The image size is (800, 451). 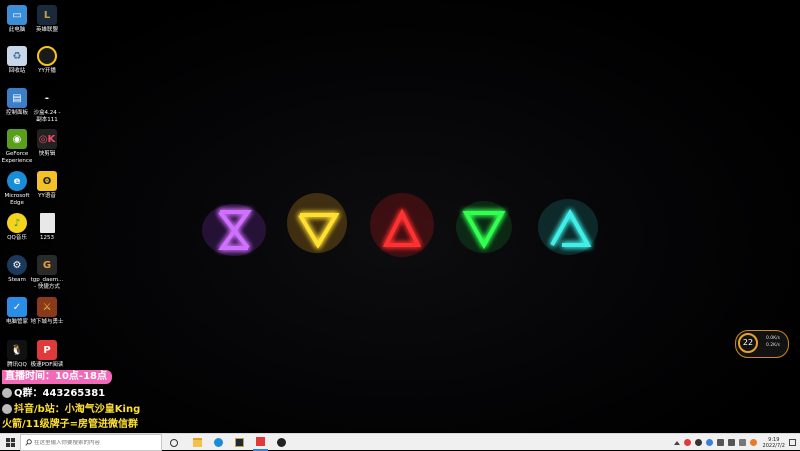 What do you see at coordinates (47, 265) in the screenshot?
I see `tgp-icon: G` at bounding box center [47, 265].